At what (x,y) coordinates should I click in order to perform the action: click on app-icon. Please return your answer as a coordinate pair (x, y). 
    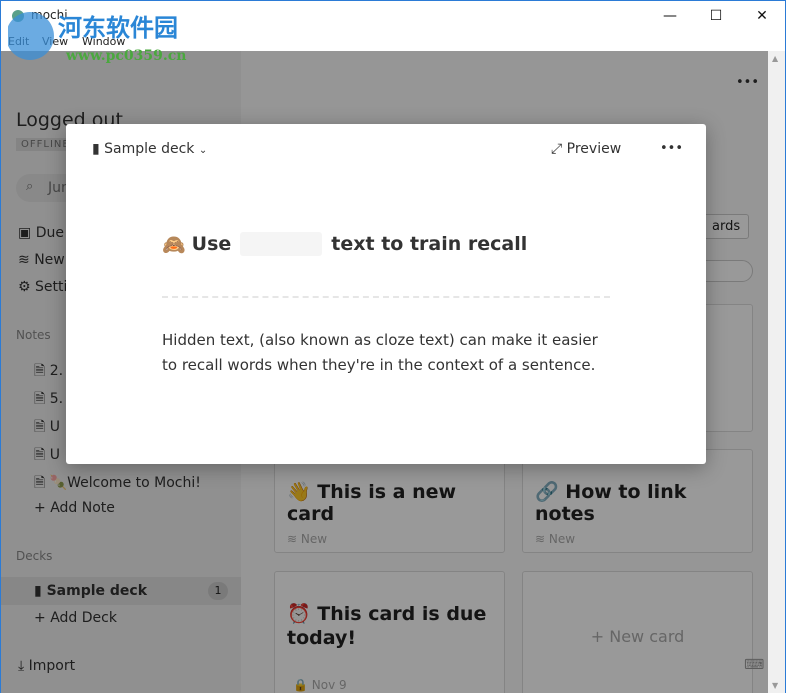
    Looking at the image, I should click on (18, 16).